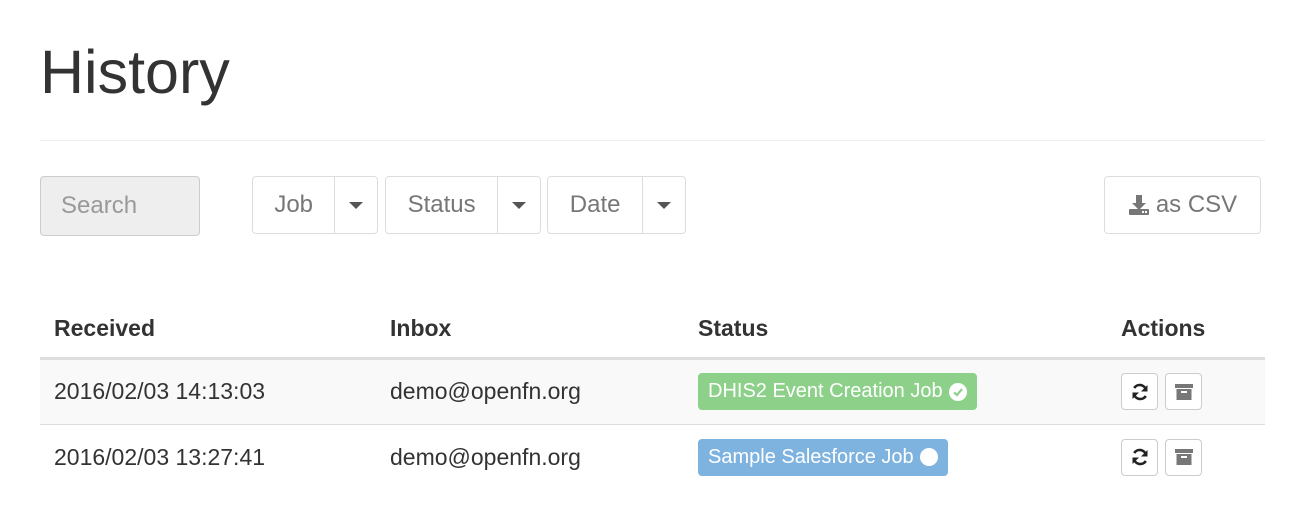  Describe the element at coordinates (135, 72) in the screenshot. I see `page-title: History` at that location.